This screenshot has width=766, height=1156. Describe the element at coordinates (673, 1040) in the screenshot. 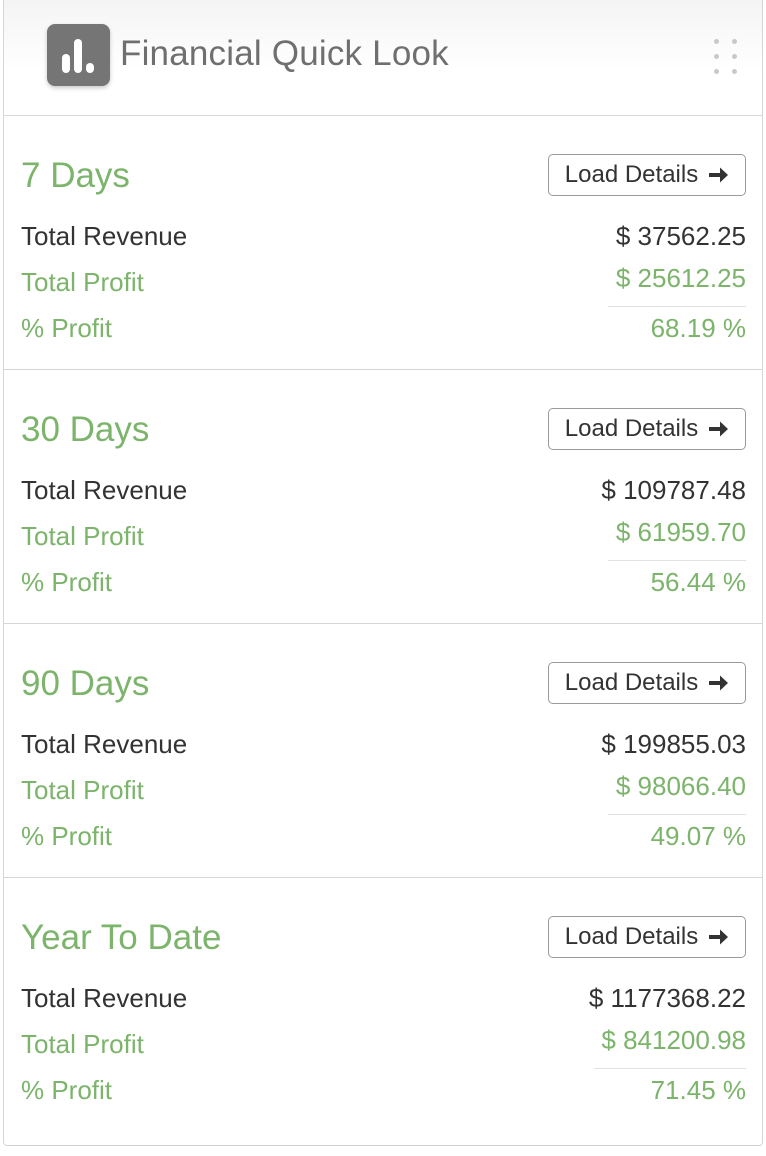

I see `total-profit-value: $ 841200.98` at that location.